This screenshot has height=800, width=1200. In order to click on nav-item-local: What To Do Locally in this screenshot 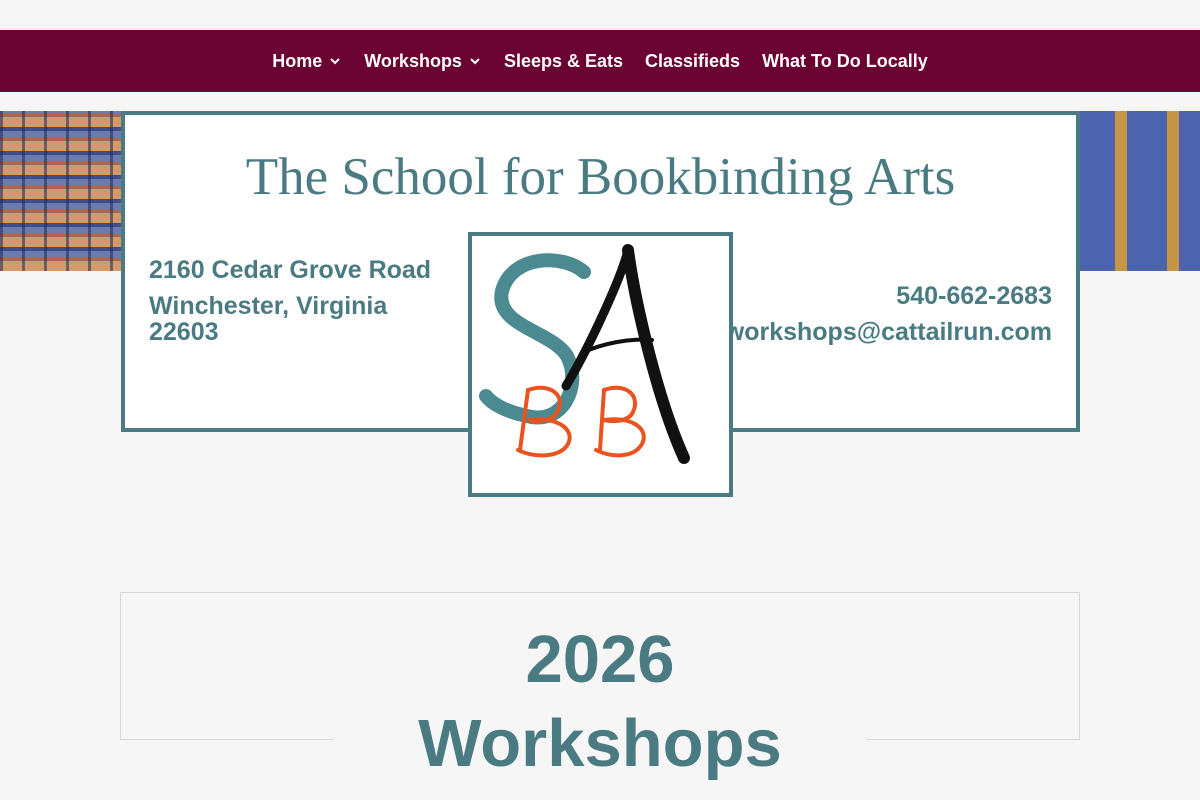, I will do `click(845, 61)`.